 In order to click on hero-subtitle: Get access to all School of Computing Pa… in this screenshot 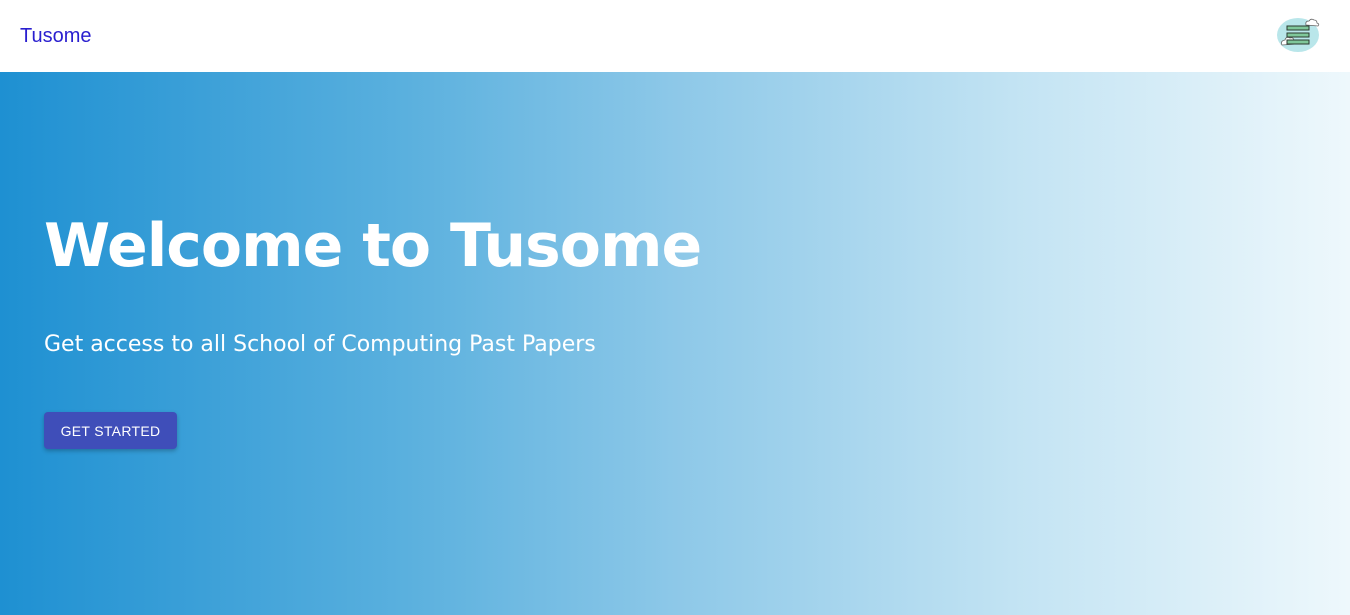, I will do `click(320, 344)`.